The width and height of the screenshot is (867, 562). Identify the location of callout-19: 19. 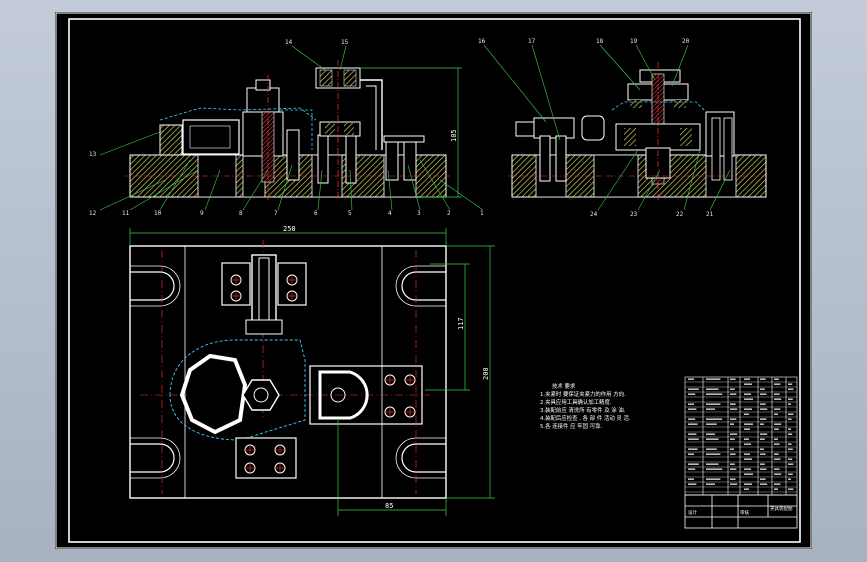
(634, 41).